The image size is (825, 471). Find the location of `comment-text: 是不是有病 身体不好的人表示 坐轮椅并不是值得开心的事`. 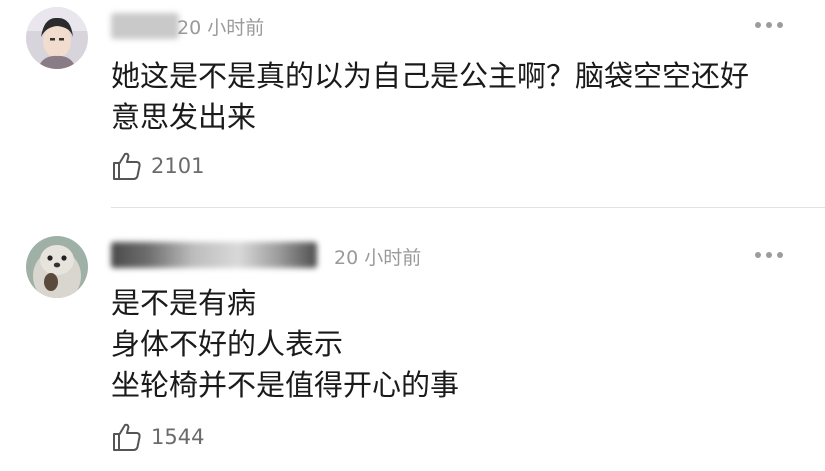

comment-text: 是不是有病 身体不好的人表示 坐轮椅并不是值得开心的事 is located at coordinates (285, 344).